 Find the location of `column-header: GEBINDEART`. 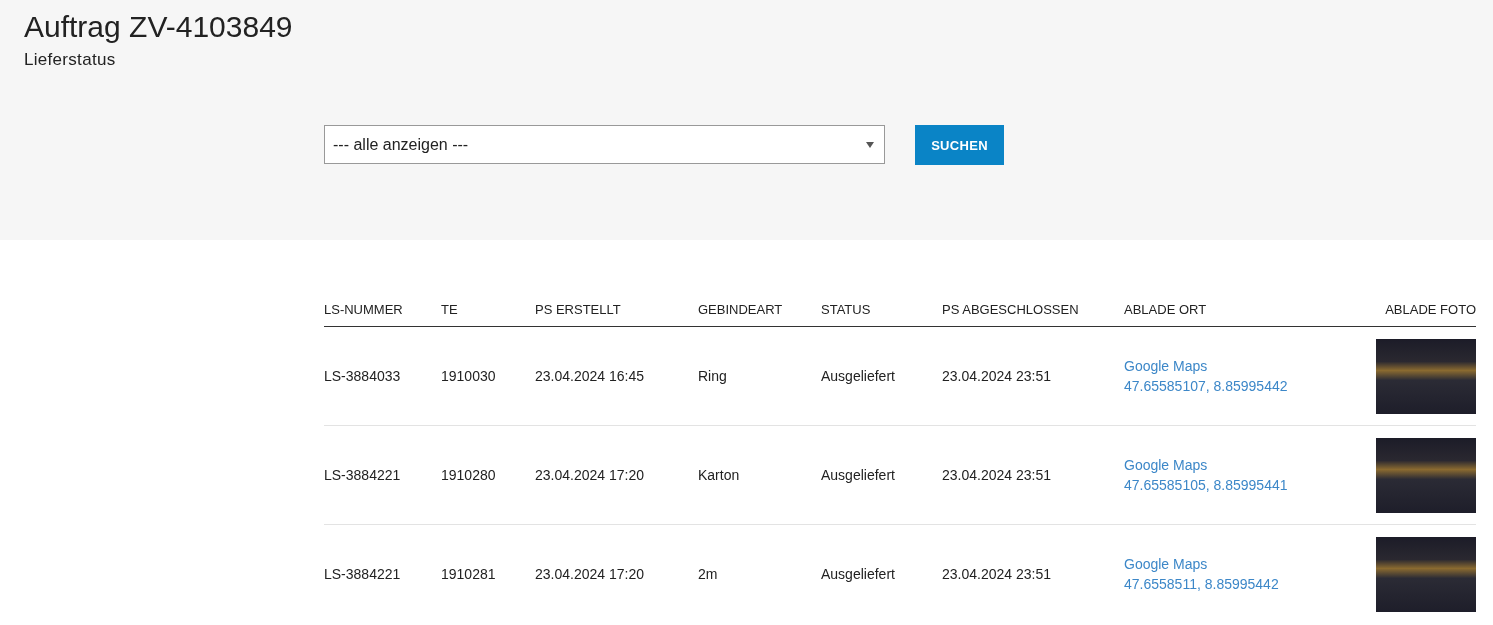

column-header: GEBINDEART is located at coordinates (741, 309).